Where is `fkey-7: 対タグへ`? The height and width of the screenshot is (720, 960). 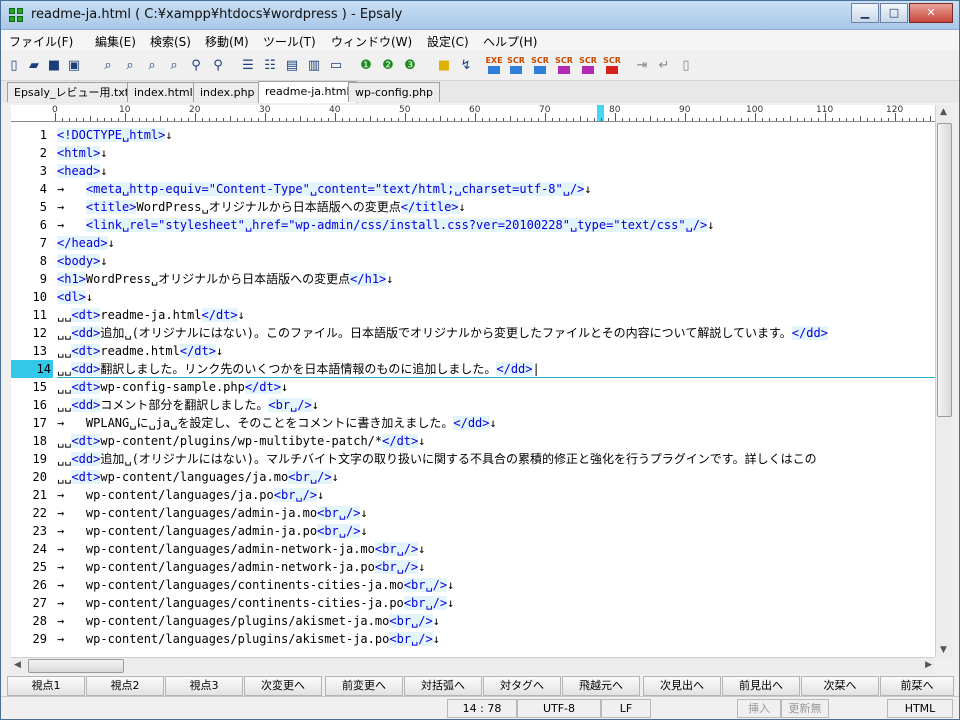
fkey-7: 対タグへ is located at coordinates (522, 686).